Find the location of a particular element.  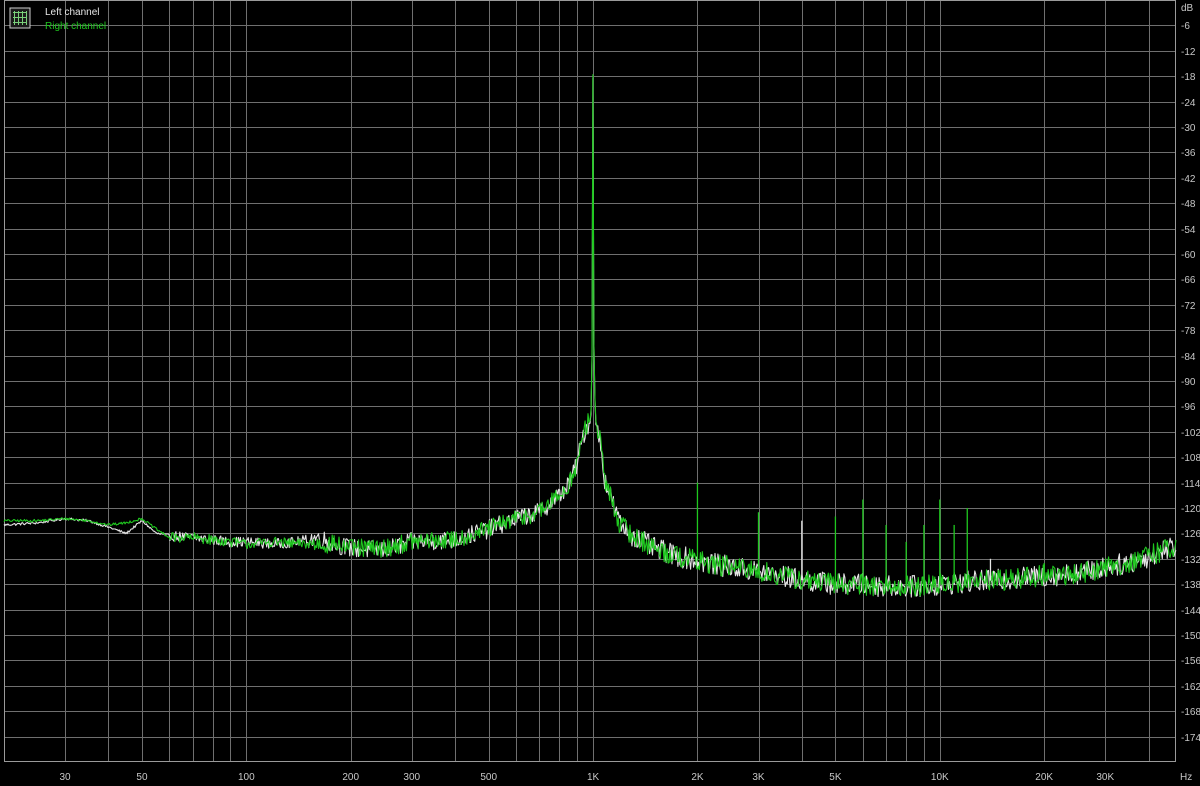

y-tick-label: -78 is located at coordinates (1188, 331).